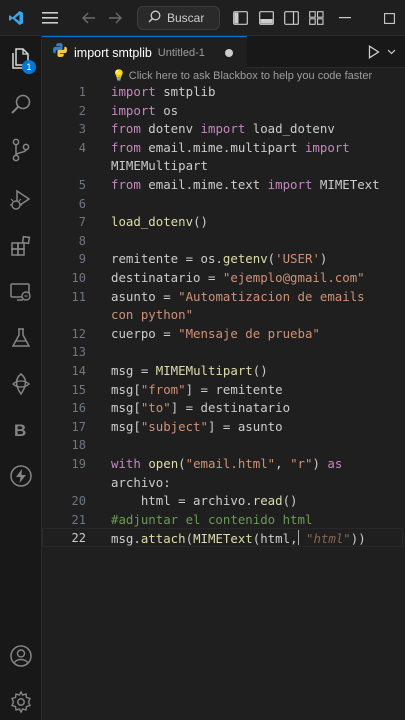  I want to click on lightbulb-icon: 💡, so click(119, 76).